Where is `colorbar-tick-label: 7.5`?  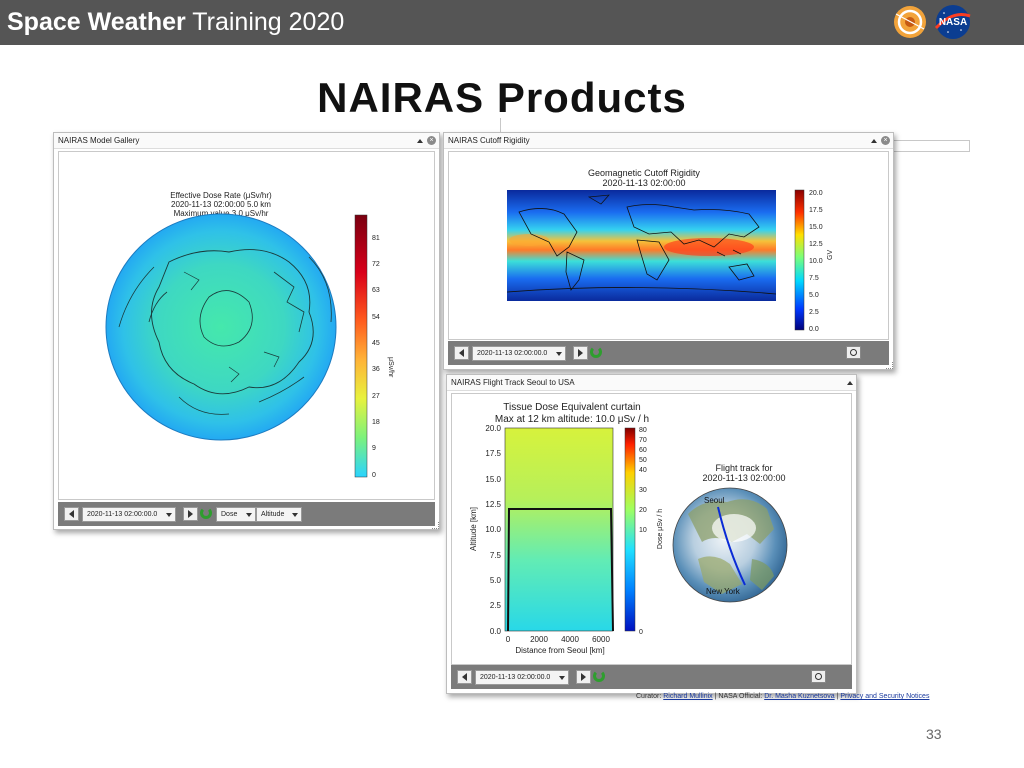
colorbar-tick-label: 7.5 is located at coordinates (814, 278).